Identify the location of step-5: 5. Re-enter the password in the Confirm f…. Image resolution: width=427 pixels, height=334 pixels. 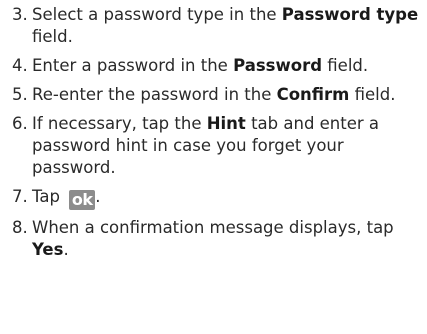
(218, 95).